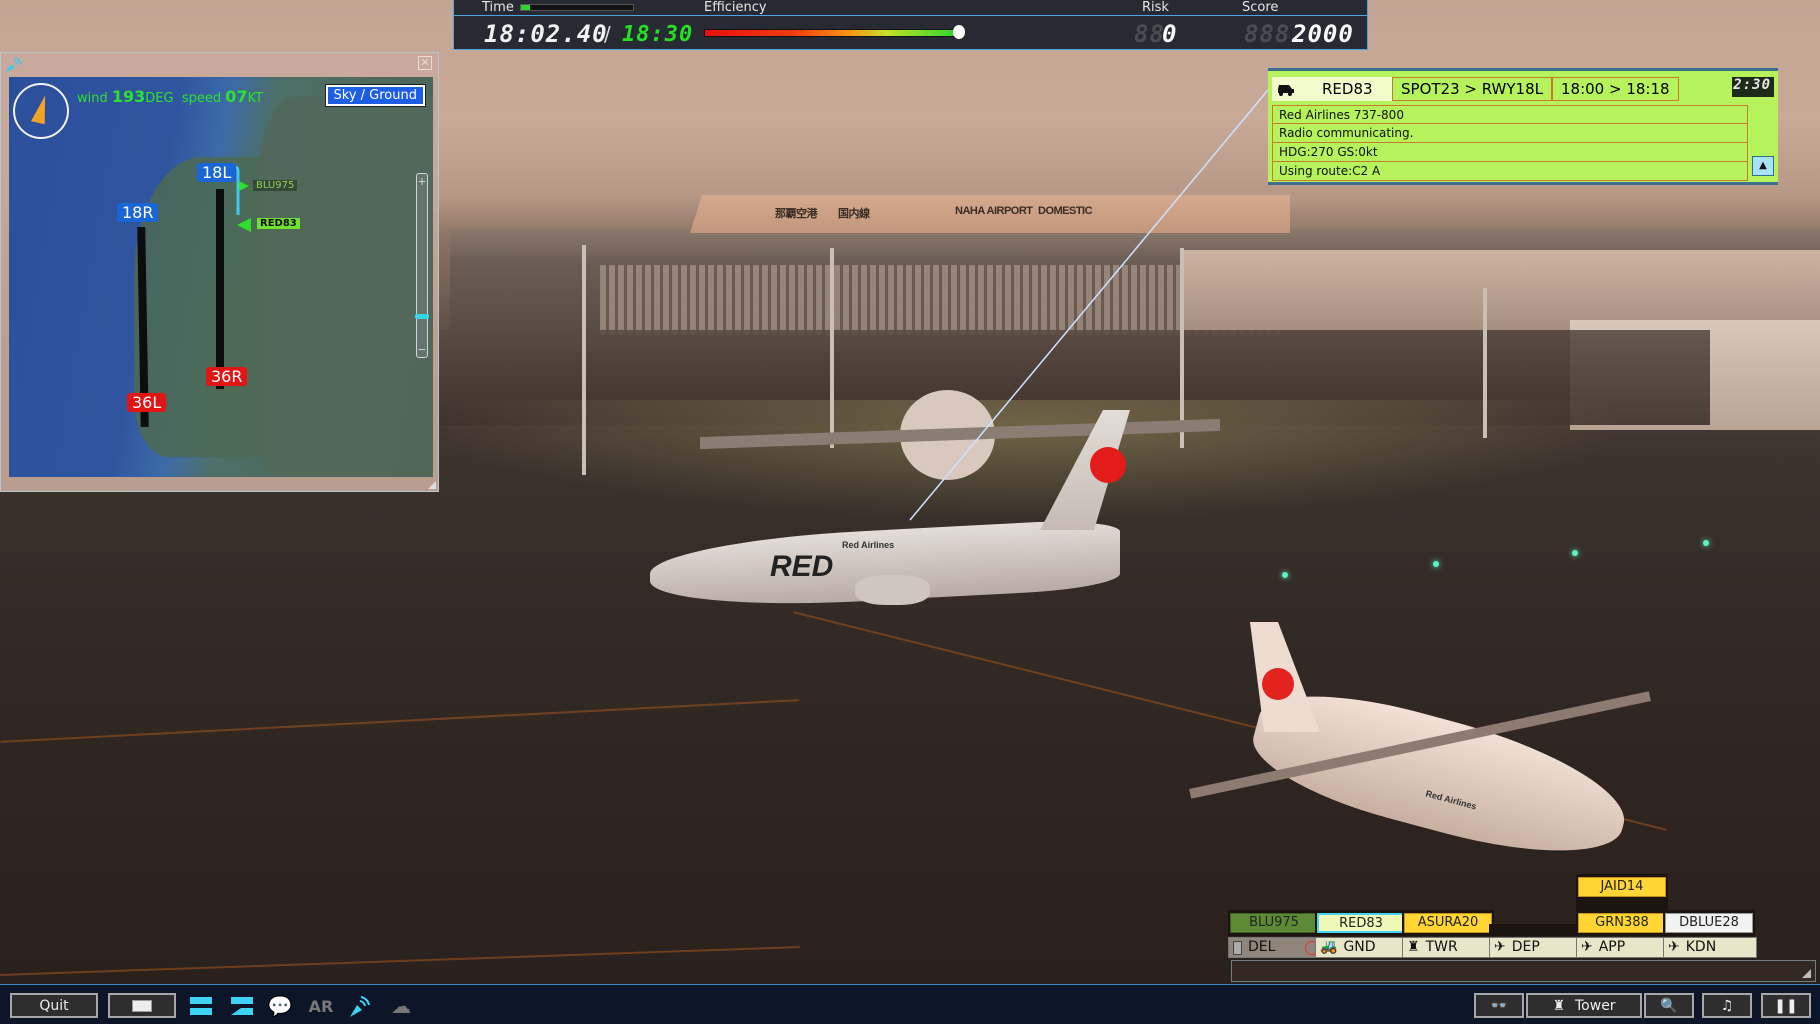  What do you see at coordinates (1622, 887) in the screenshot?
I see `flight-strip-jaid14: JAID14` at bounding box center [1622, 887].